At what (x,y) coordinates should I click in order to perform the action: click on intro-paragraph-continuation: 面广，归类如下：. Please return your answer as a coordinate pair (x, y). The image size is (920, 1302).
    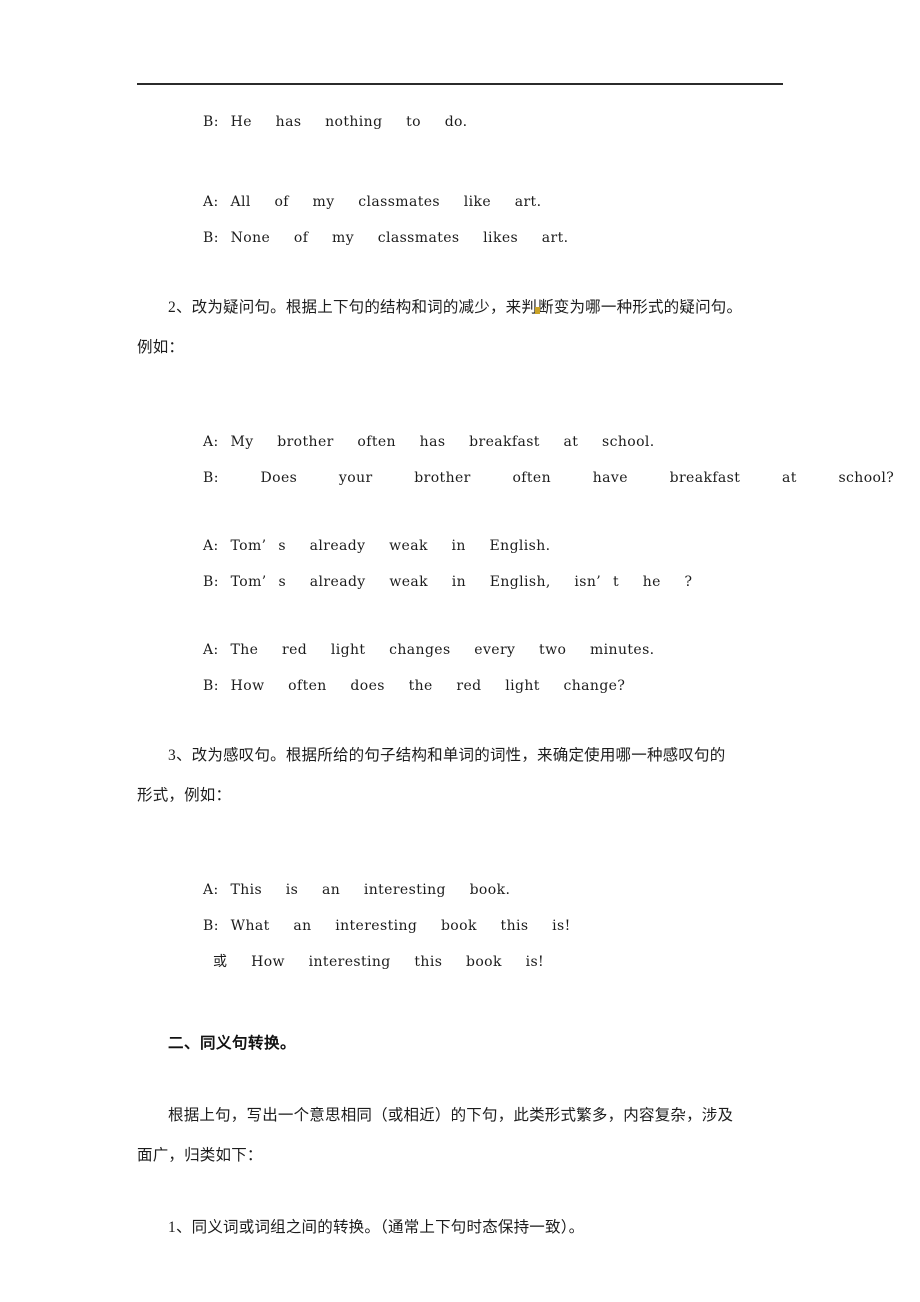
    Looking at the image, I should click on (200, 1155).